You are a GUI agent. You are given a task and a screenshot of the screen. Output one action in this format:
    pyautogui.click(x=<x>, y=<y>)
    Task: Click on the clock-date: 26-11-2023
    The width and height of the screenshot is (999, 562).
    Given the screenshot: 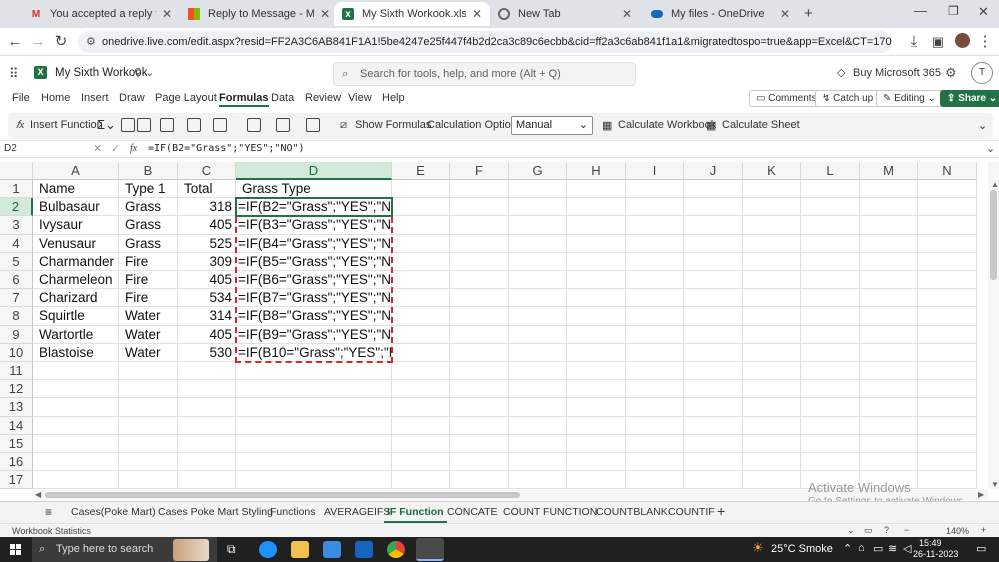 What is the action you would take?
    pyautogui.click(x=935, y=554)
    